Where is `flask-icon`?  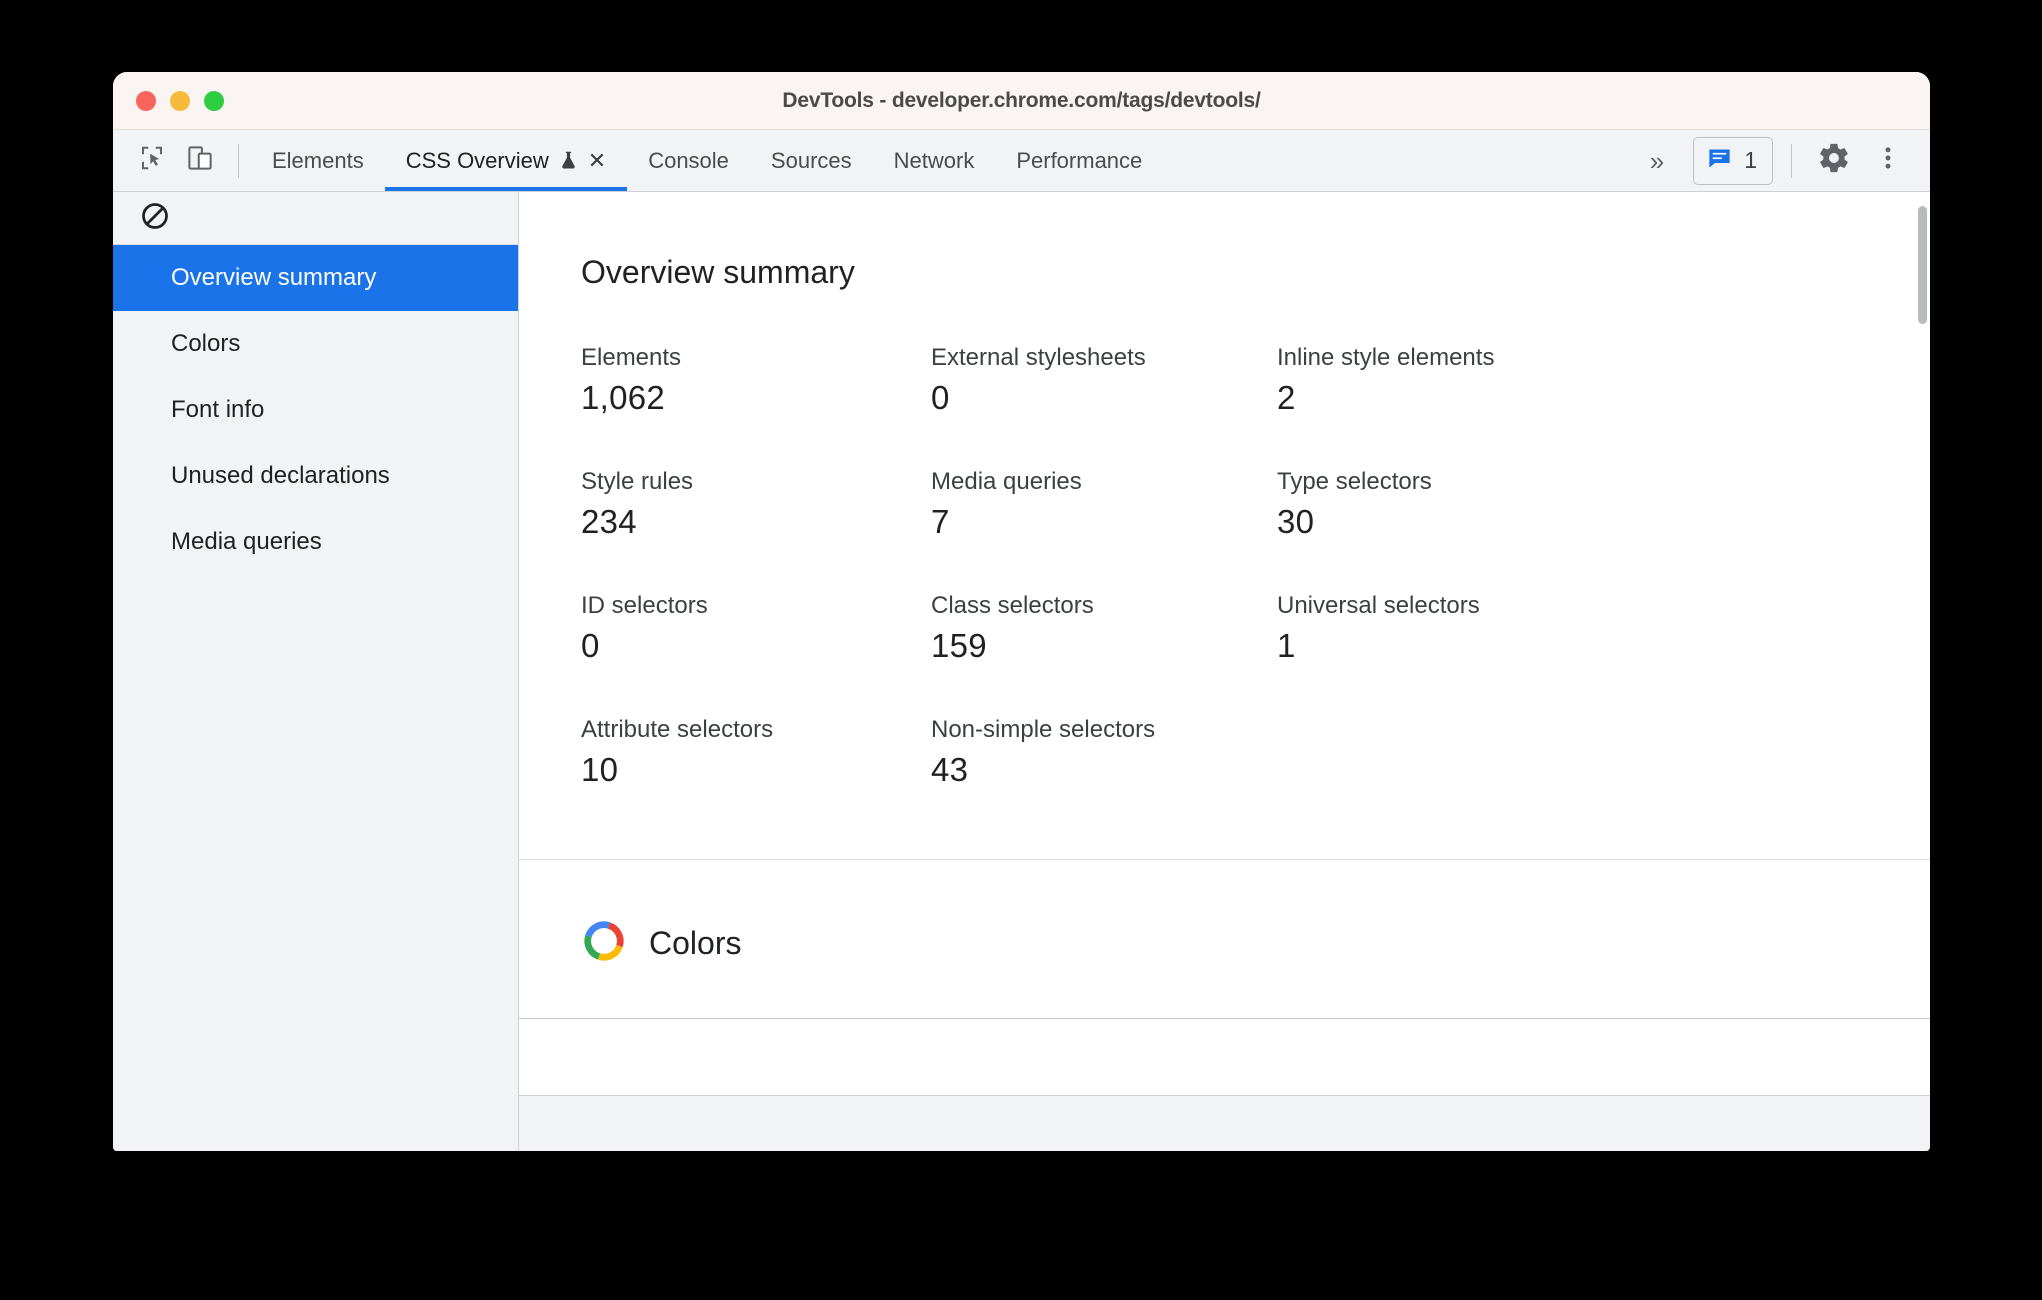 flask-icon is located at coordinates (568, 160).